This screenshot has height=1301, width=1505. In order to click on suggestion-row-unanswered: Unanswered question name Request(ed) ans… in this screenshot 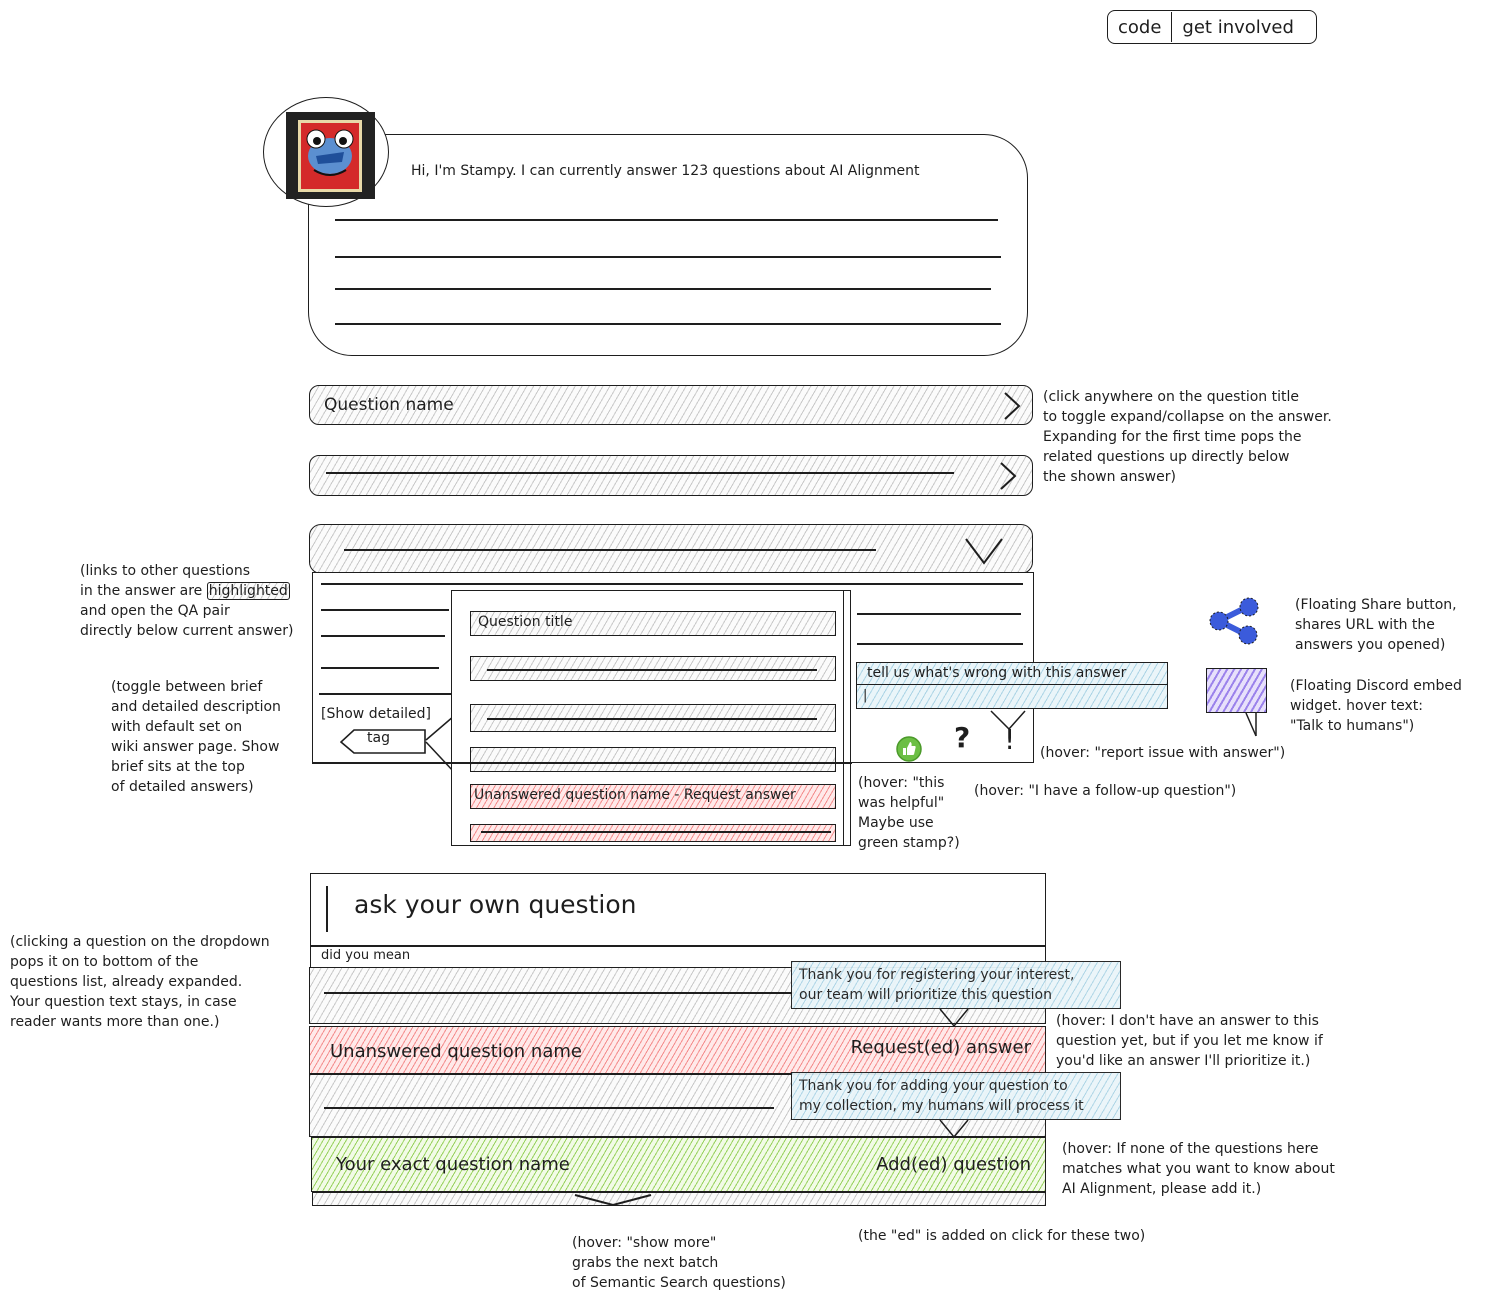, I will do `click(677, 1050)`.